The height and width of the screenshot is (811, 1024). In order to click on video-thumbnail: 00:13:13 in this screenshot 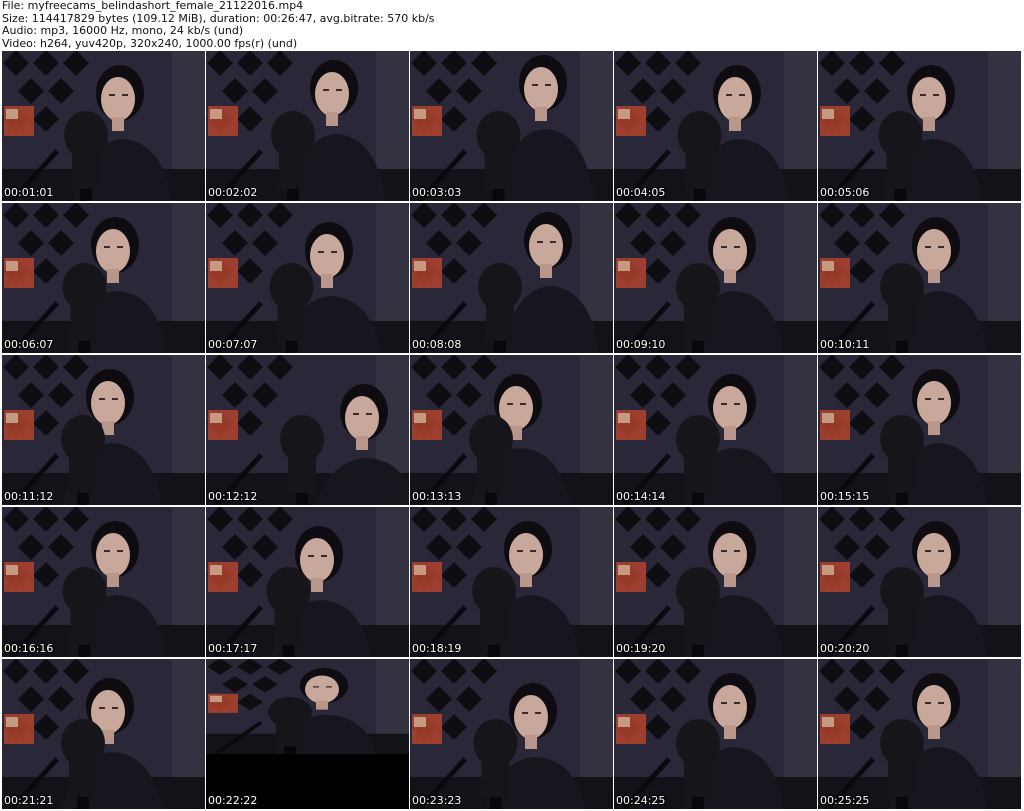, I will do `click(511, 430)`.